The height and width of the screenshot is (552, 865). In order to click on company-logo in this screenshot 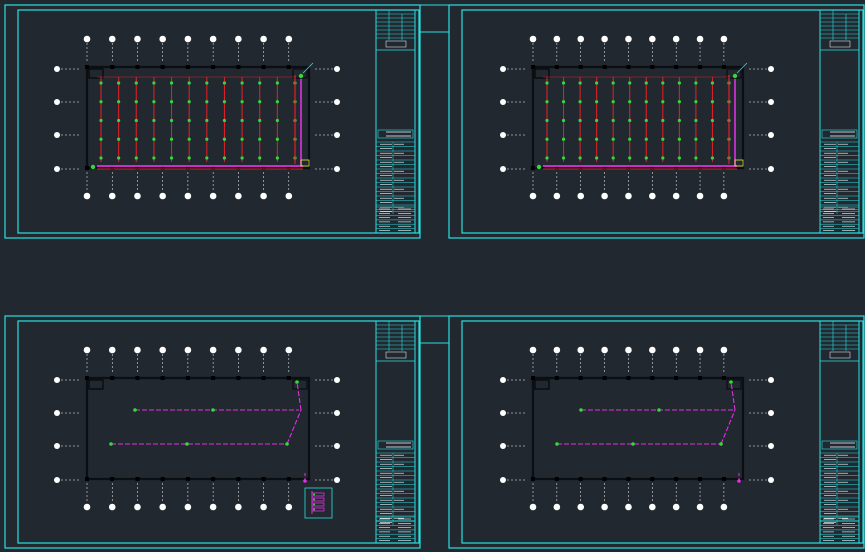, I will do `click(395, 445)`.